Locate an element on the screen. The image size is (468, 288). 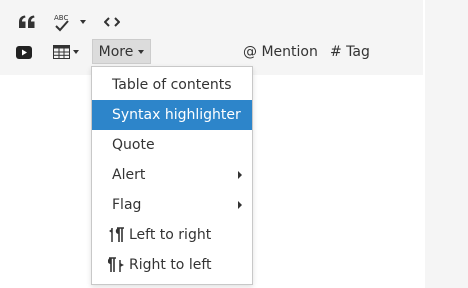
spellcheck-icon: ABC is located at coordinates (61, 23).